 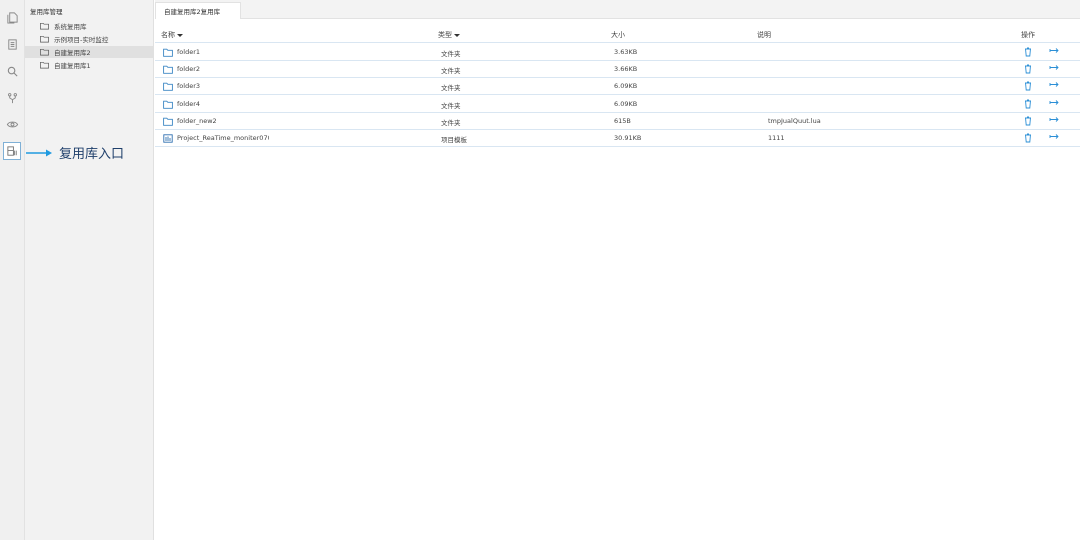 I want to click on row-name: folder3, so click(x=223, y=86).